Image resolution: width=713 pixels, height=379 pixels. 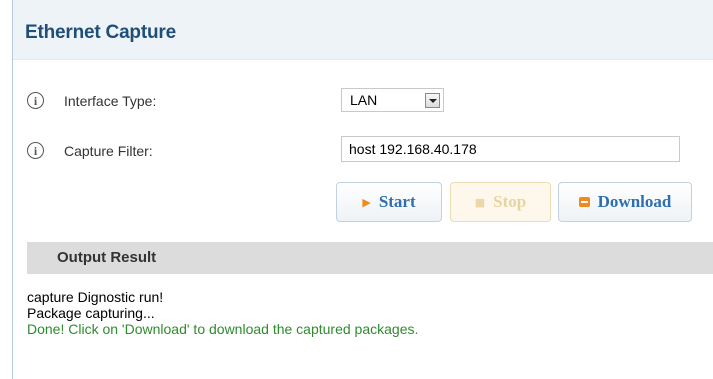 I want to click on stop-button-label: Stop, so click(x=510, y=201).